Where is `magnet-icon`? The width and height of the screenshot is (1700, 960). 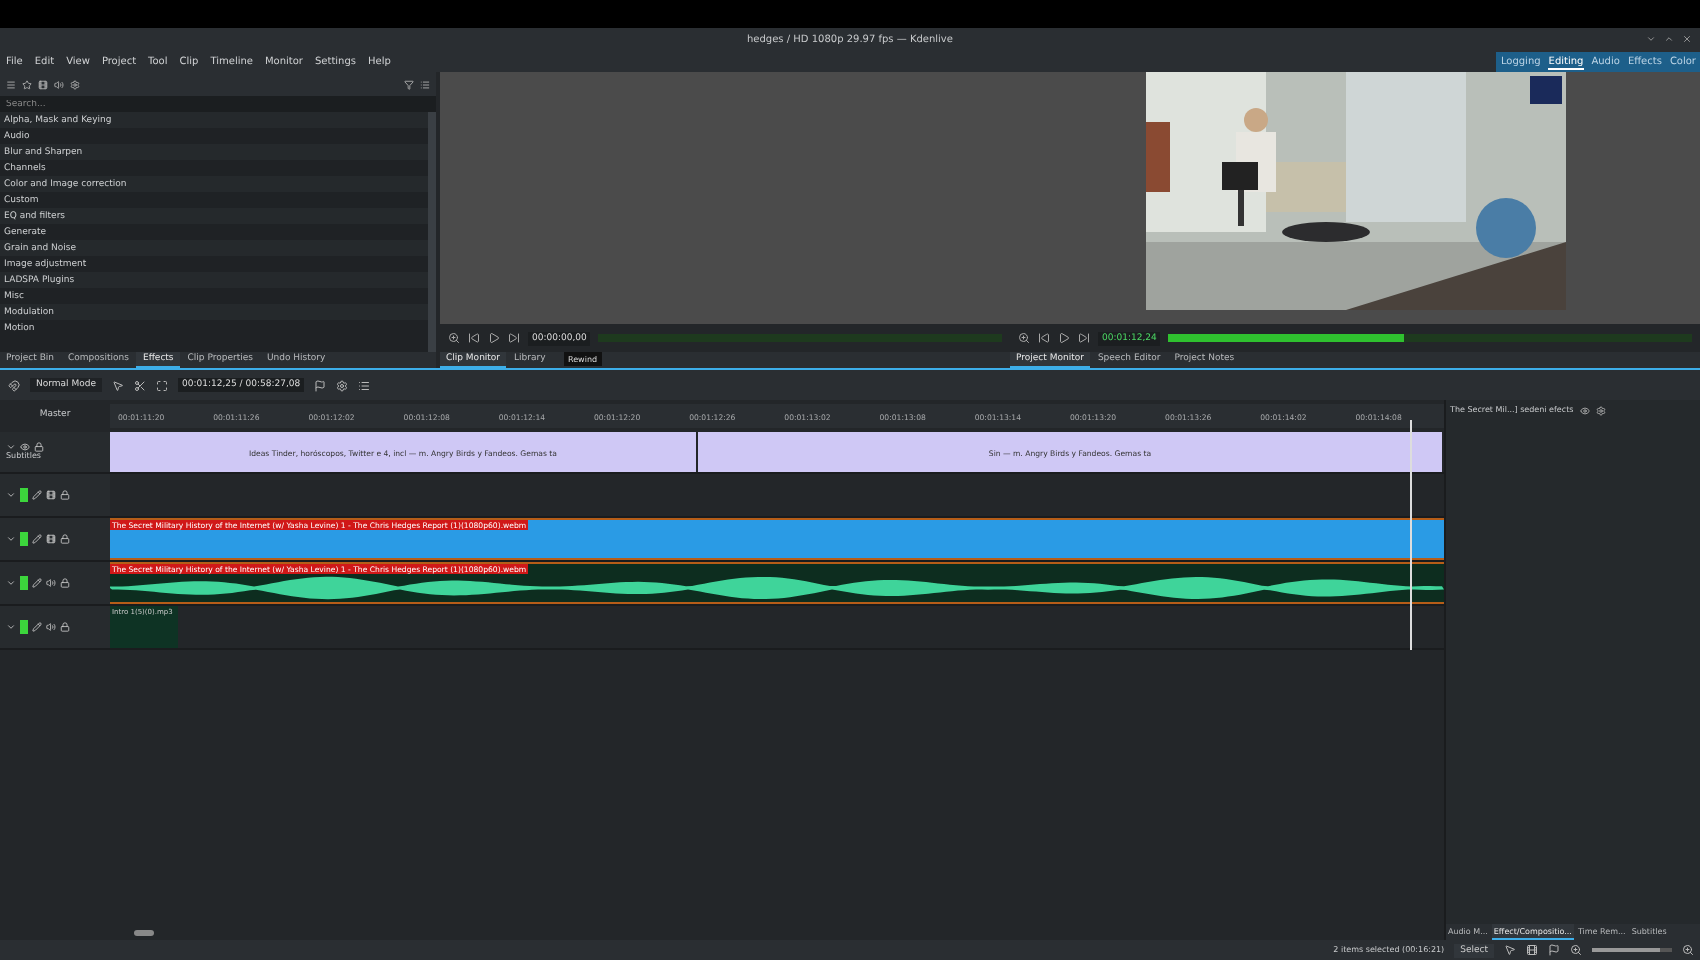 magnet-icon is located at coordinates (14, 385).